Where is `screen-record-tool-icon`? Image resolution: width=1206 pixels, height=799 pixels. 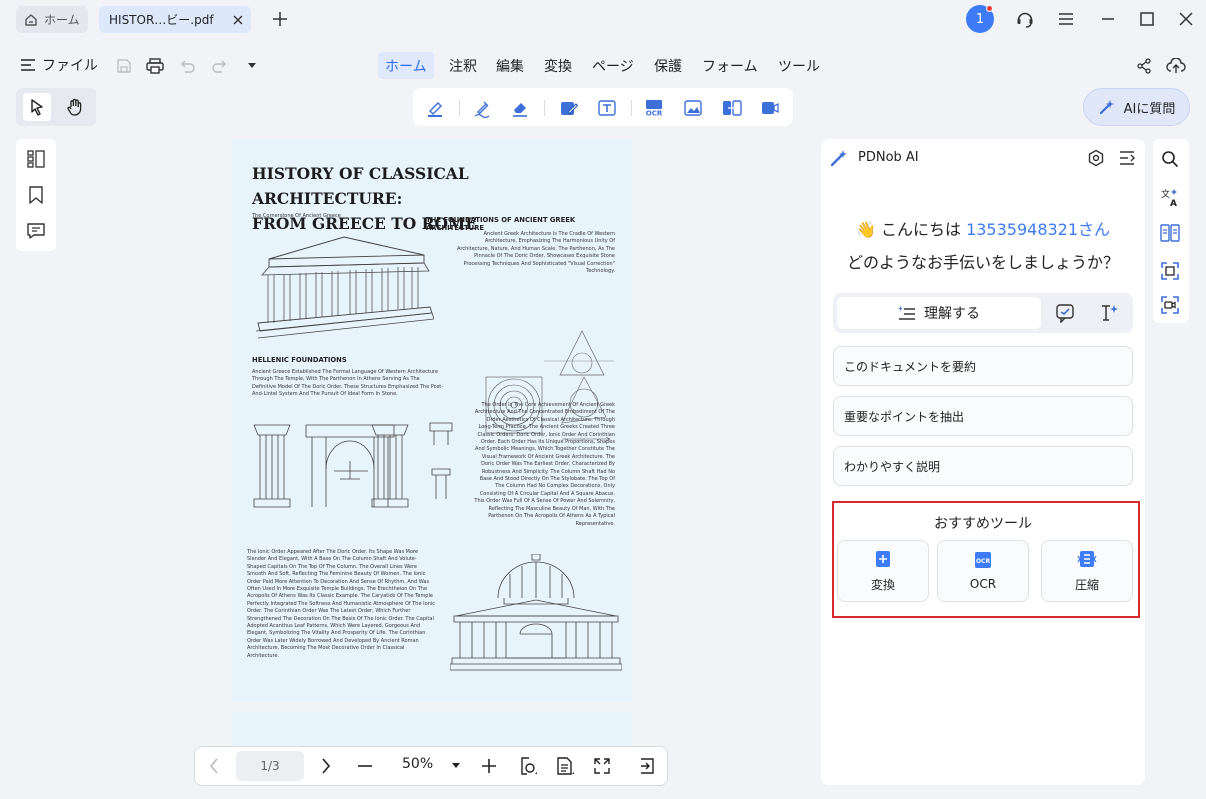
screen-record-tool-icon is located at coordinates (770, 108).